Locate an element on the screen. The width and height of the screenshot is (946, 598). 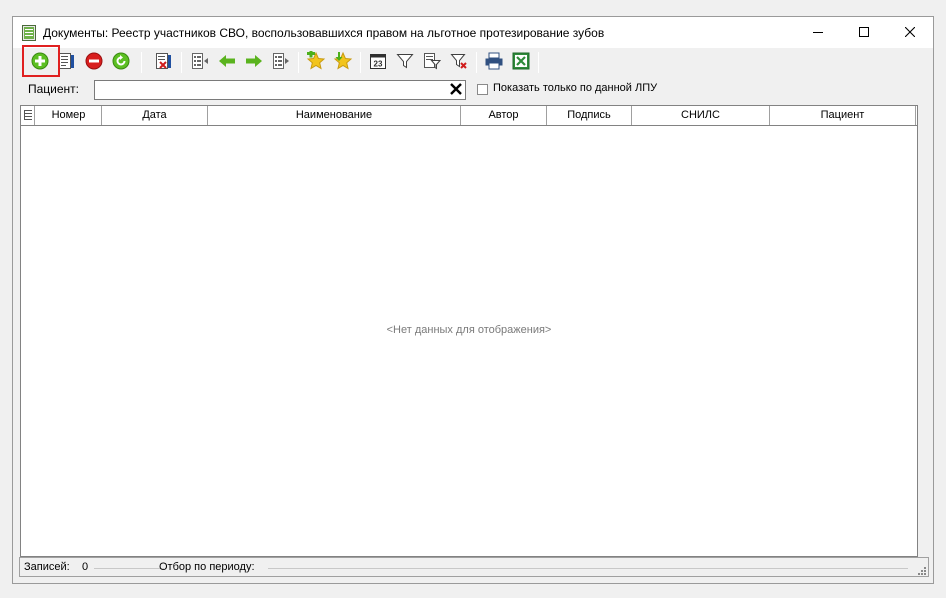
columns-right-button is located at coordinates (281, 62).